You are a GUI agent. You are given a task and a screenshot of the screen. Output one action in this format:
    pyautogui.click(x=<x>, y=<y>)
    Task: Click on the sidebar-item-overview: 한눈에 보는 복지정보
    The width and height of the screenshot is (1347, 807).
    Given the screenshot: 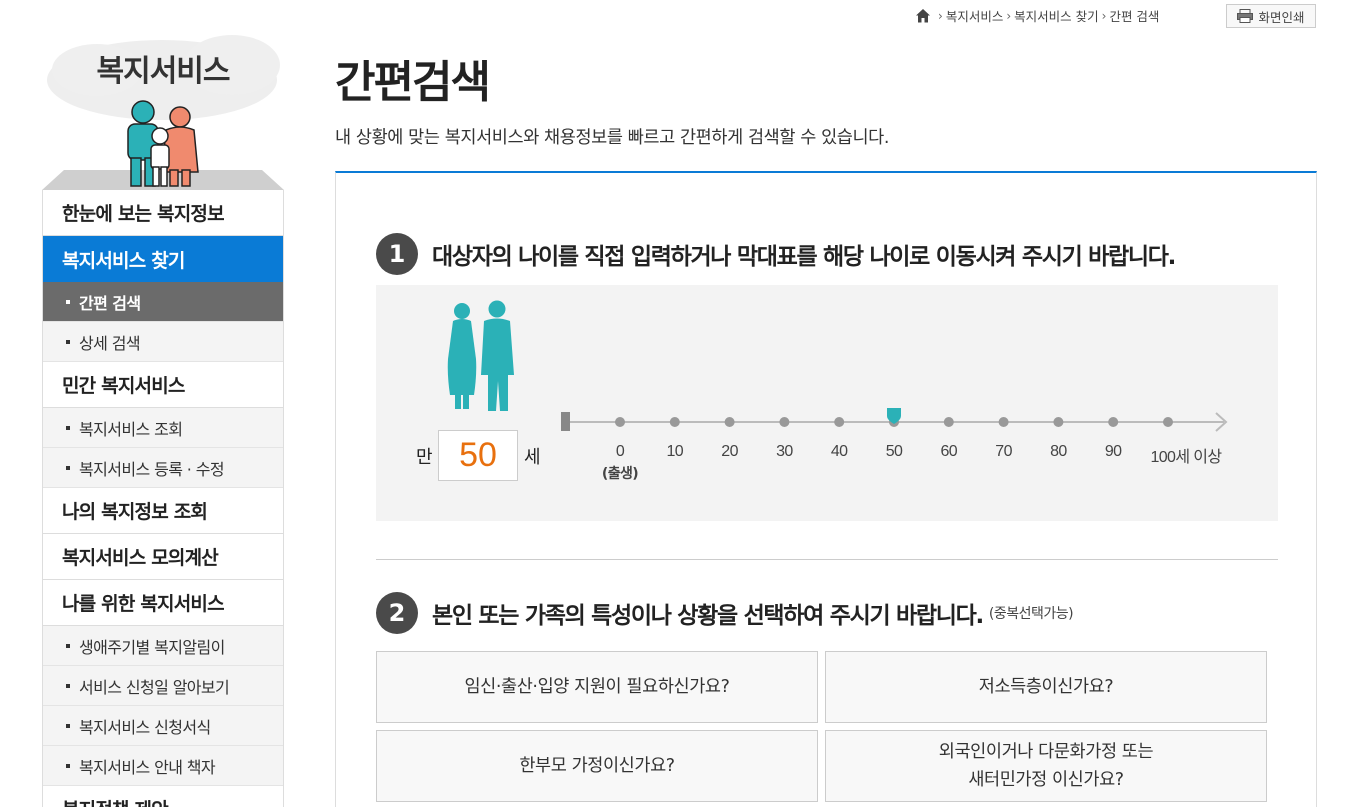 What is the action you would take?
    pyautogui.click(x=163, y=213)
    